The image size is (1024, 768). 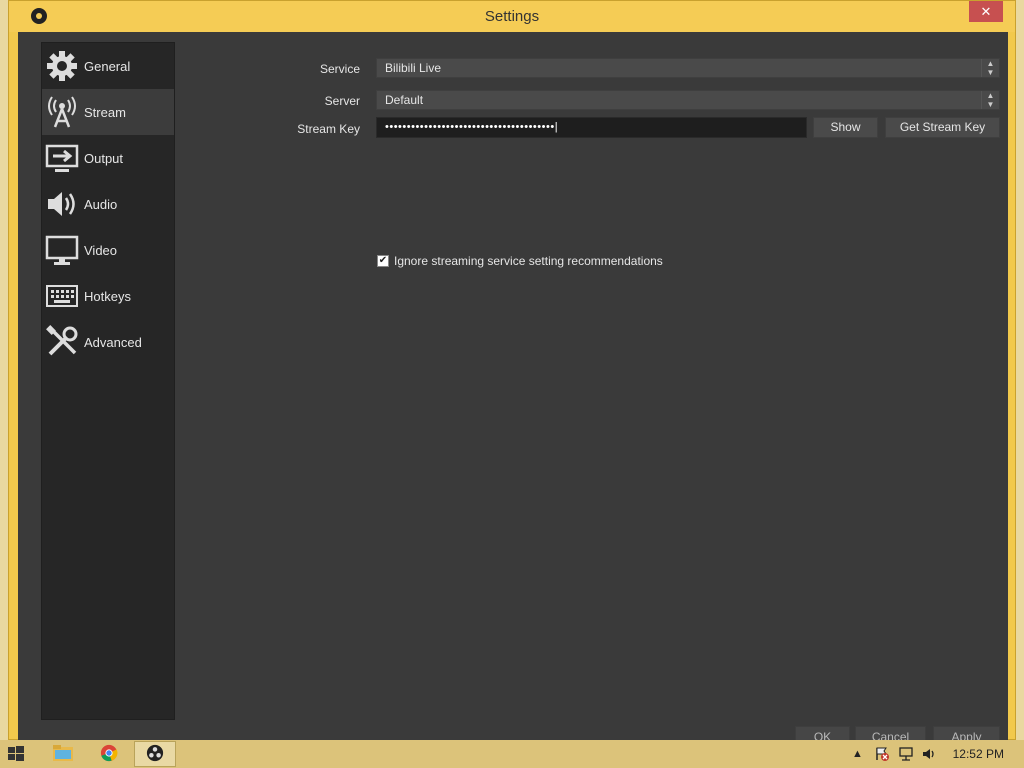 What do you see at coordinates (978, 754) in the screenshot?
I see `taskbar-clock: 12:52 PM` at bounding box center [978, 754].